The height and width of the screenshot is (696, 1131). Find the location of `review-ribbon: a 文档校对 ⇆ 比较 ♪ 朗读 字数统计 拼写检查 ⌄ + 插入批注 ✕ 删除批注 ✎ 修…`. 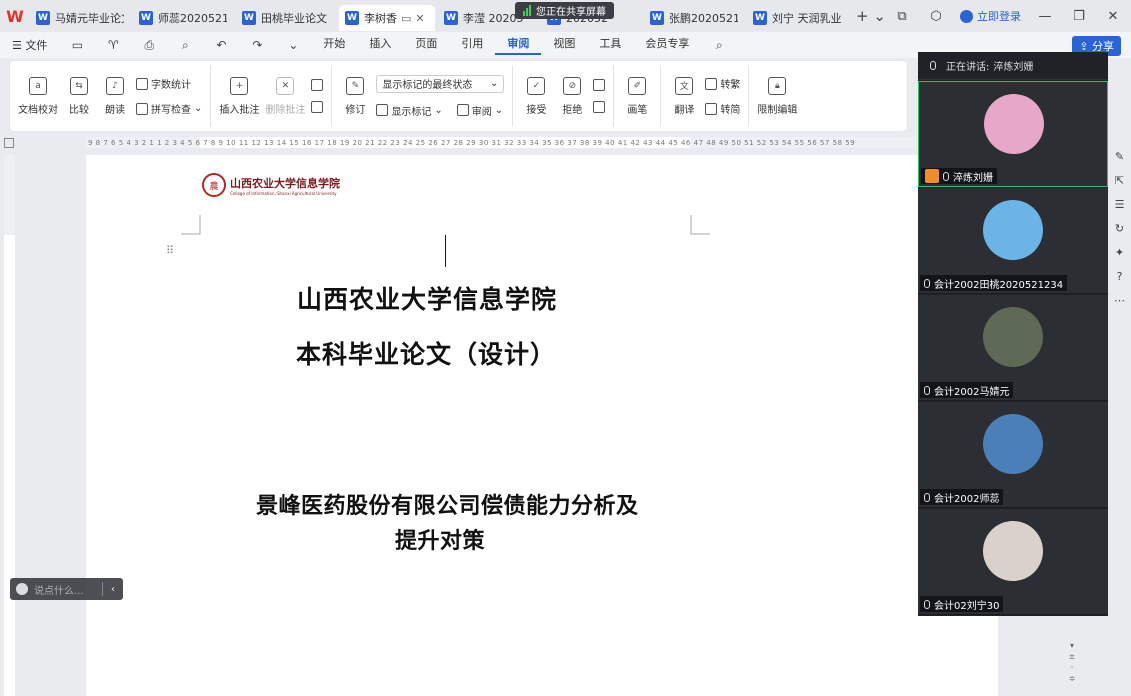

review-ribbon: a 文档校对 ⇆ 比较 ♪ 朗读 字数统计 拼写检查 ⌄ + 插入批注 ✕ 删除批注 ✎ 修… is located at coordinates (458, 96).